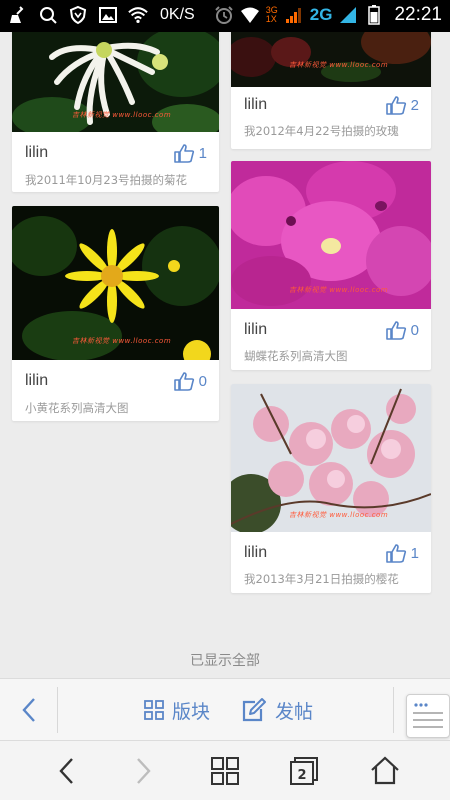  I want to click on post-caption: 我2011年10月23号拍摄的菊花, so click(106, 180).